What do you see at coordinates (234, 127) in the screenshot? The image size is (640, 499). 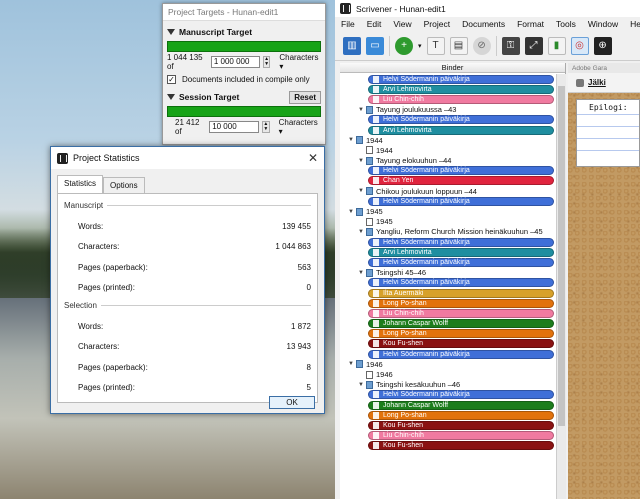 I see `session-target-input: 10 000` at bounding box center [234, 127].